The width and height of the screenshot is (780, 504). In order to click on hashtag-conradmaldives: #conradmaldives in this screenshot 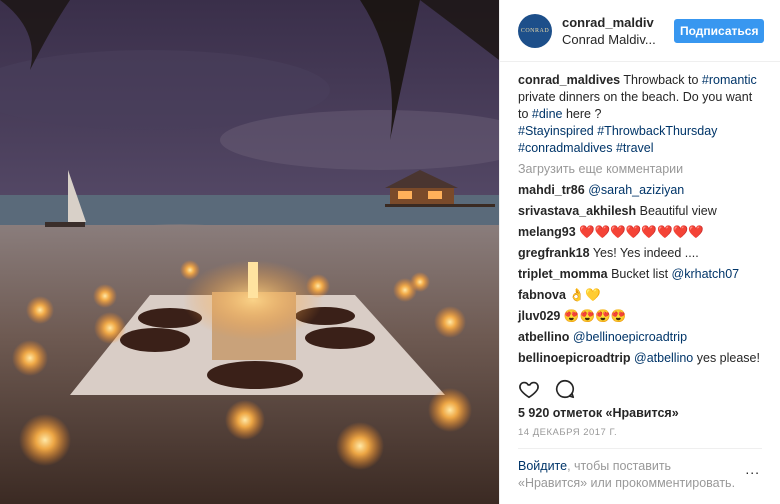, I will do `click(565, 148)`.